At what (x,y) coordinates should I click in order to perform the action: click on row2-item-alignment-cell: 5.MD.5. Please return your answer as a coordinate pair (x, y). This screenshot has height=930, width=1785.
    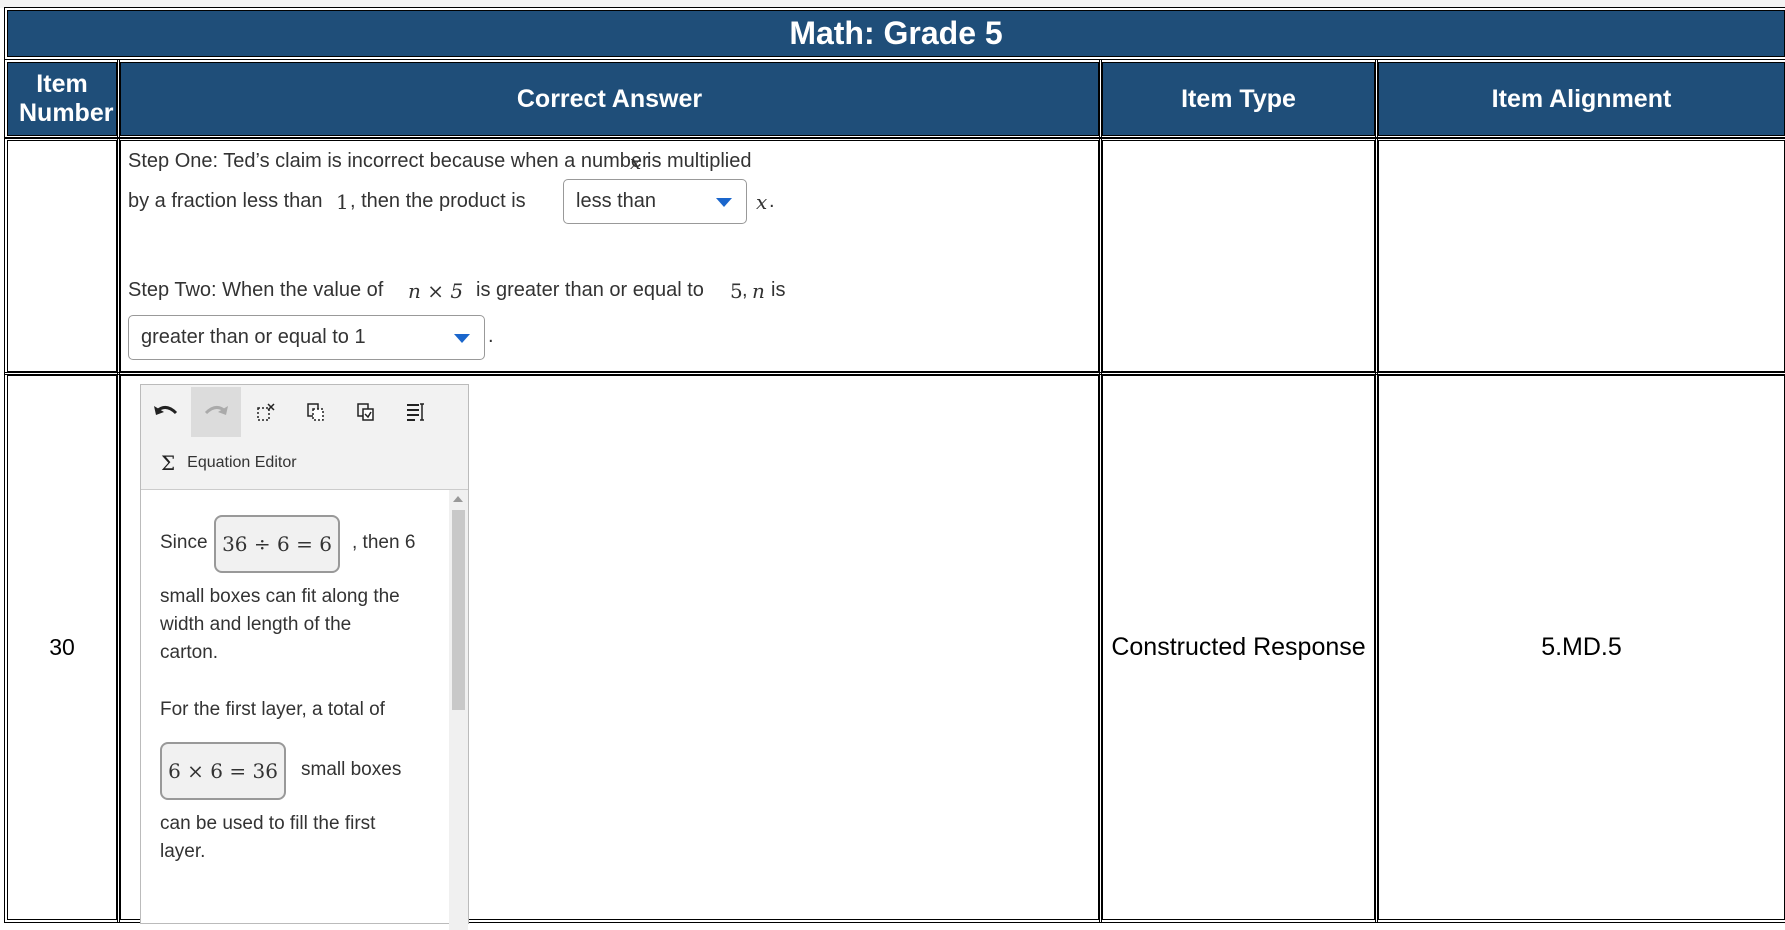
    Looking at the image, I should click on (1580, 647).